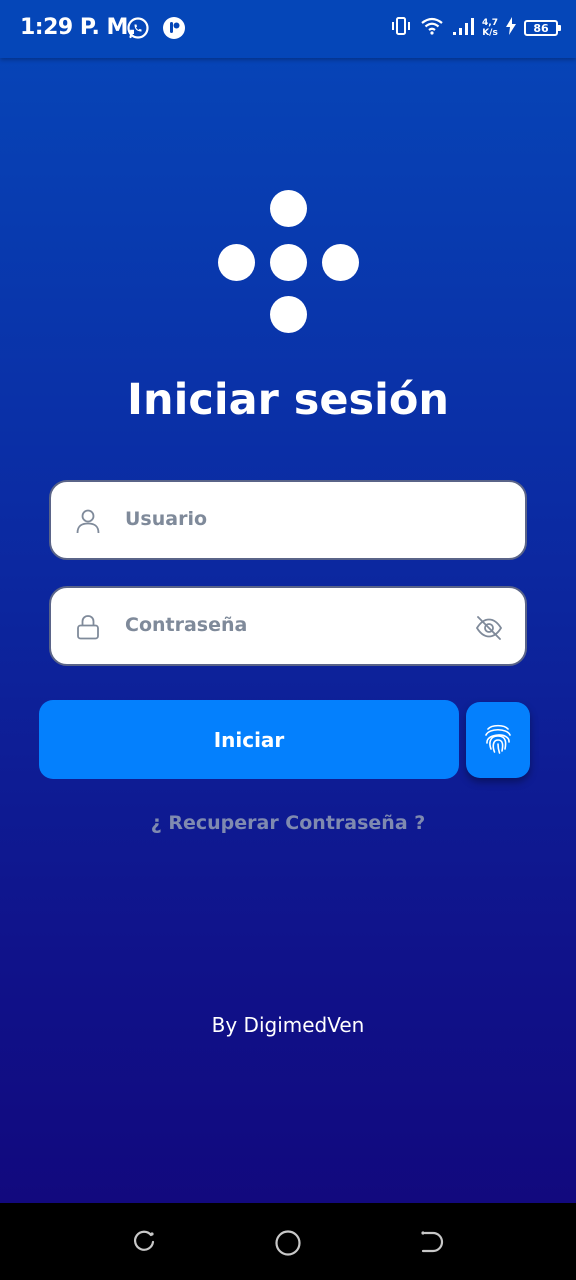 The width and height of the screenshot is (576, 1280). What do you see at coordinates (463, 28) in the screenshot?
I see `signal-icon` at bounding box center [463, 28].